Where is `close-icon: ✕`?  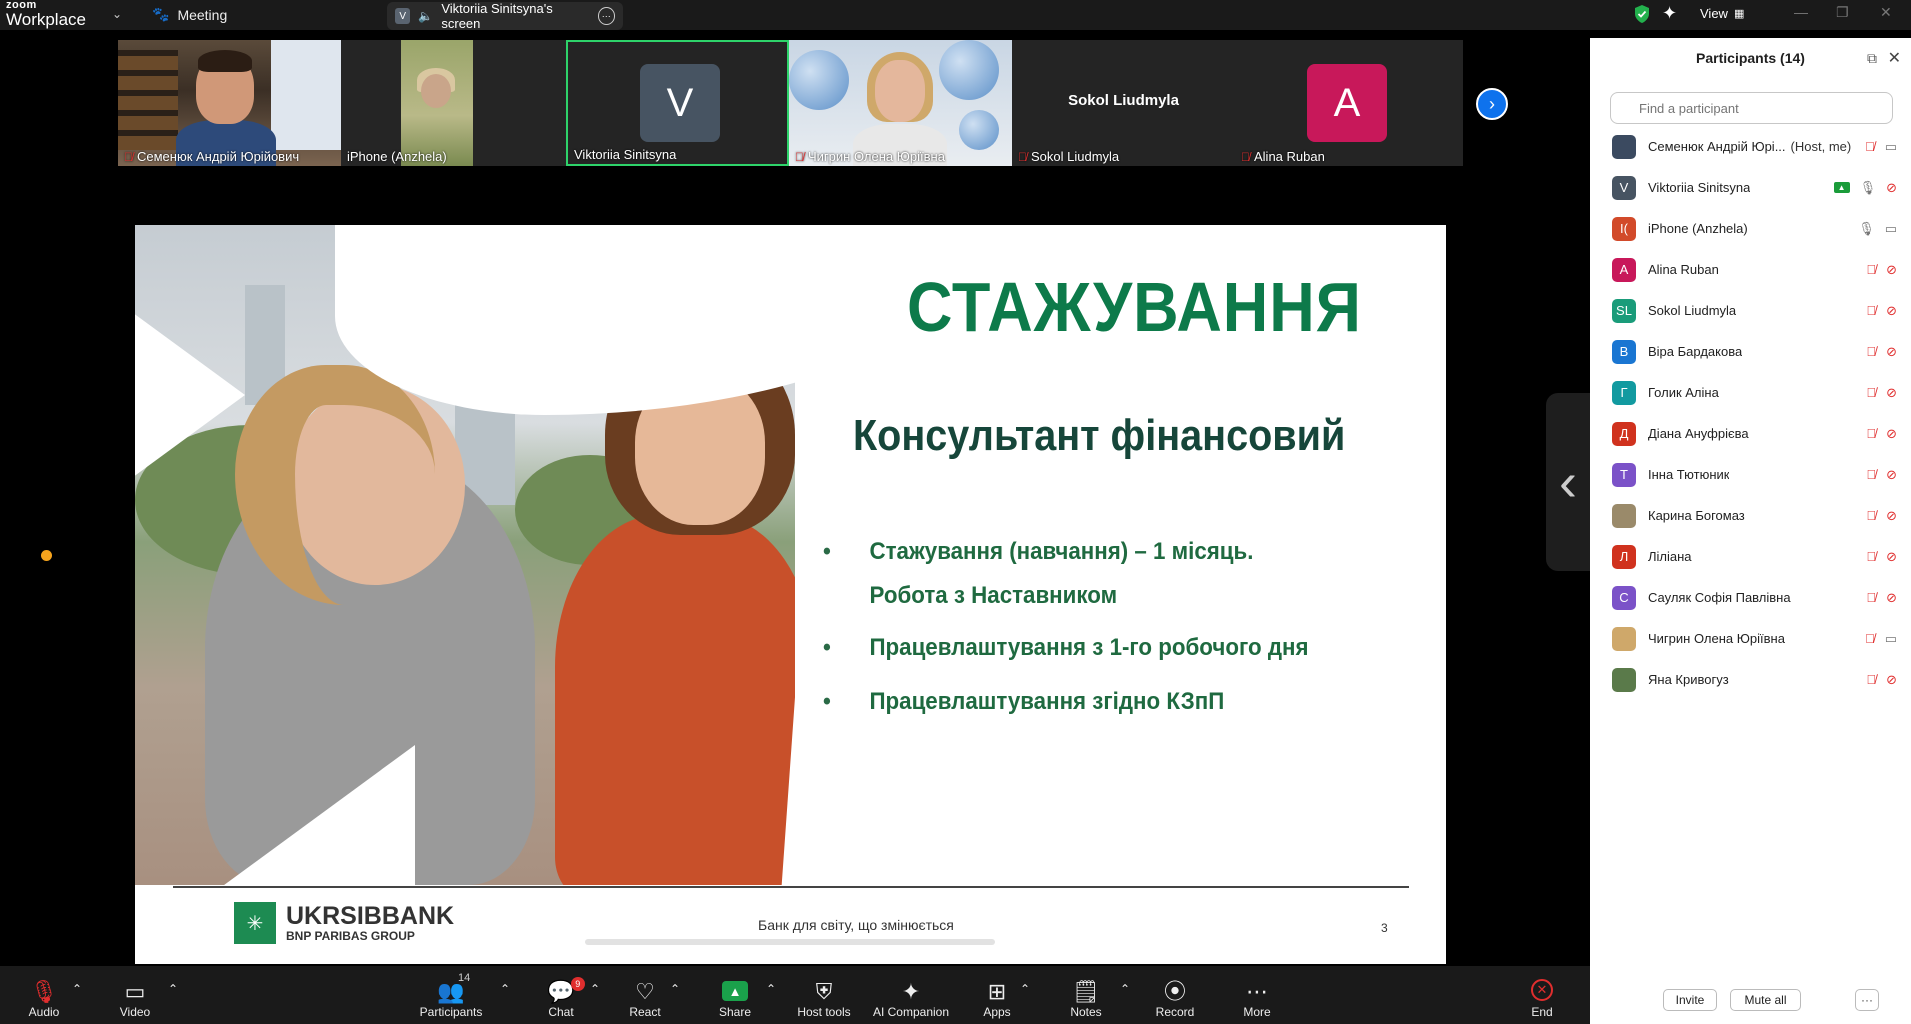 close-icon: ✕ is located at coordinates (1894, 58).